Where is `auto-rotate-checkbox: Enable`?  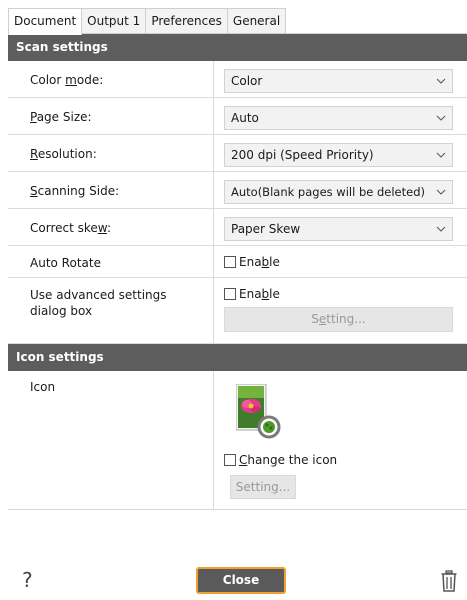 auto-rotate-checkbox: Enable is located at coordinates (252, 262).